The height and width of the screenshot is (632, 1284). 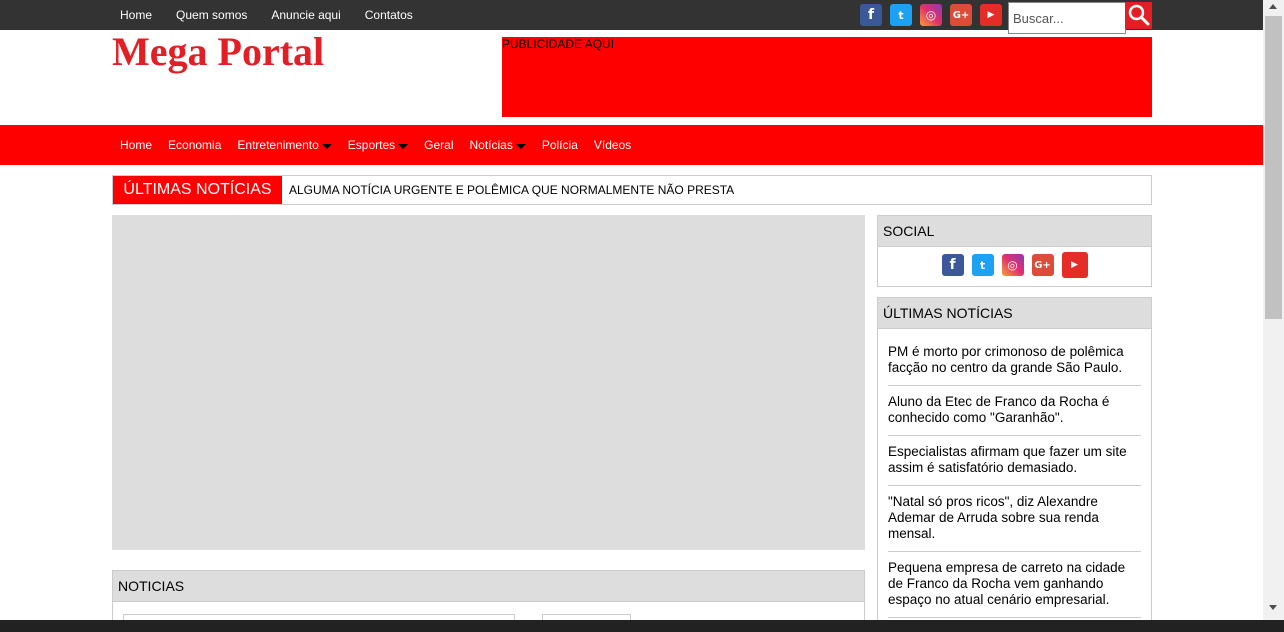 What do you see at coordinates (558, 44) in the screenshot?
I see `ad-label: PUBLICIDADE AQUI` at bounding box center [558, 44].